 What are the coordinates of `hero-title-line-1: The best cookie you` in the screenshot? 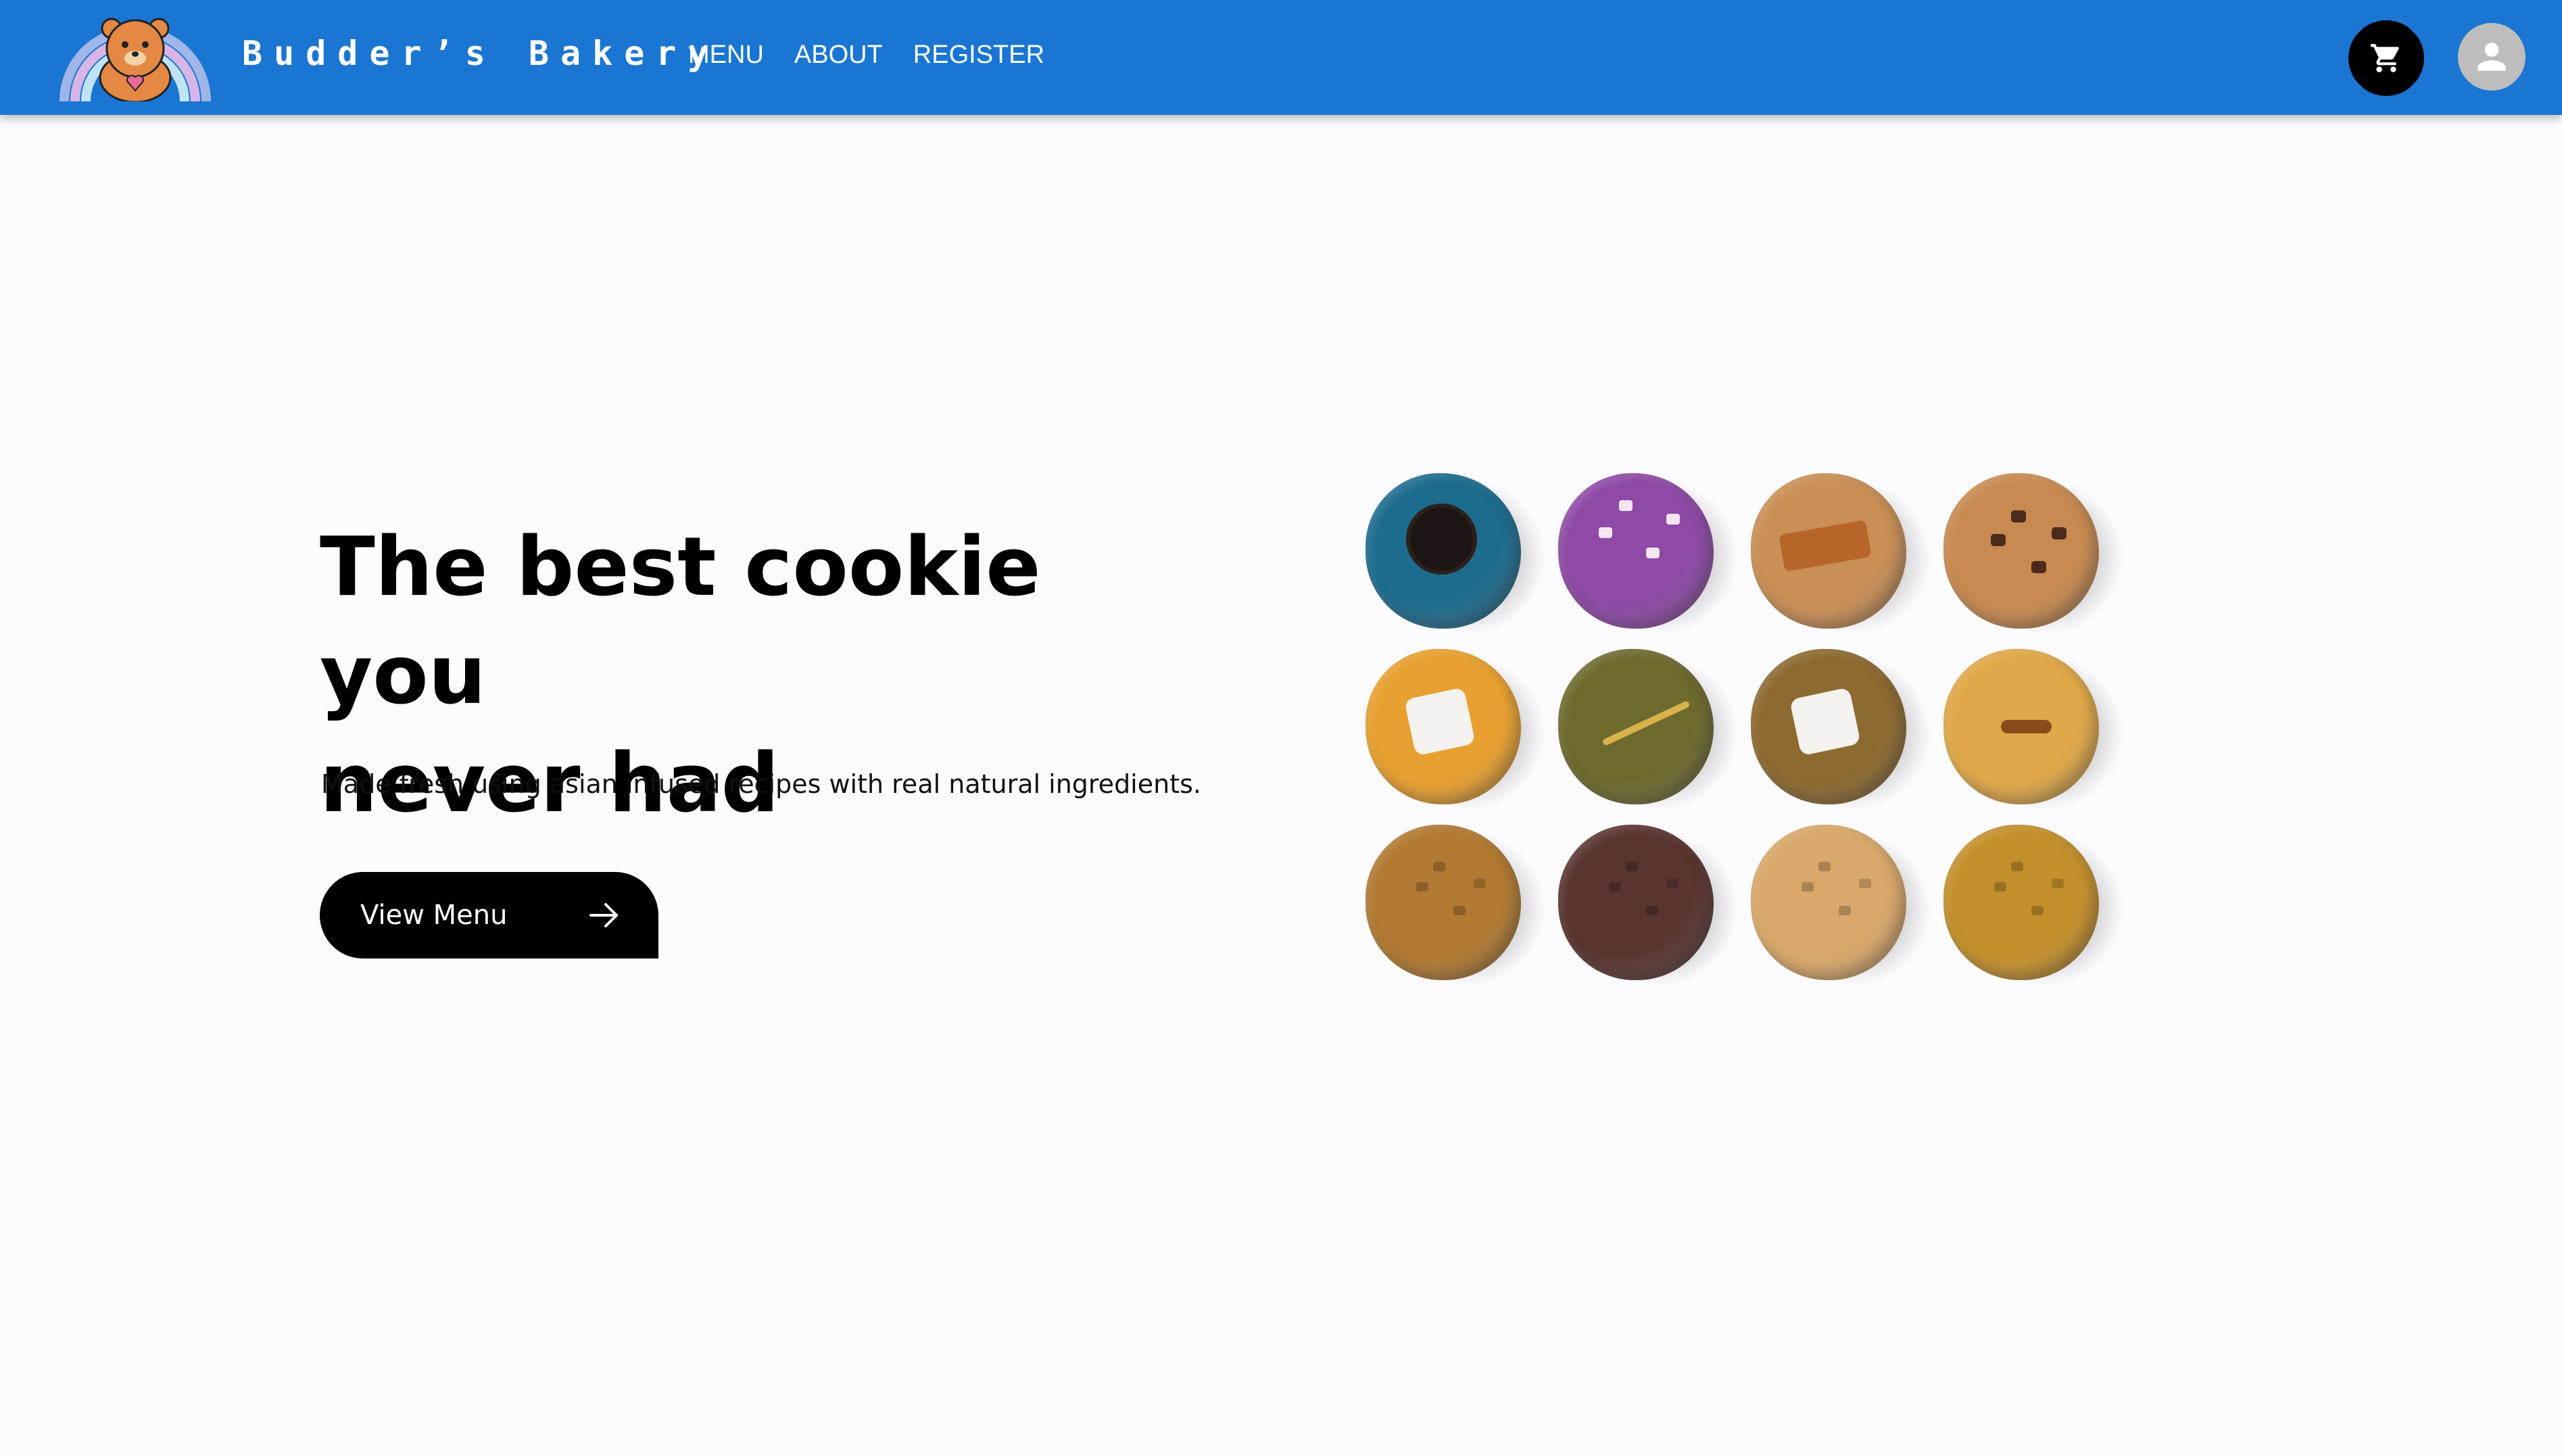 It's located at (680, 621).